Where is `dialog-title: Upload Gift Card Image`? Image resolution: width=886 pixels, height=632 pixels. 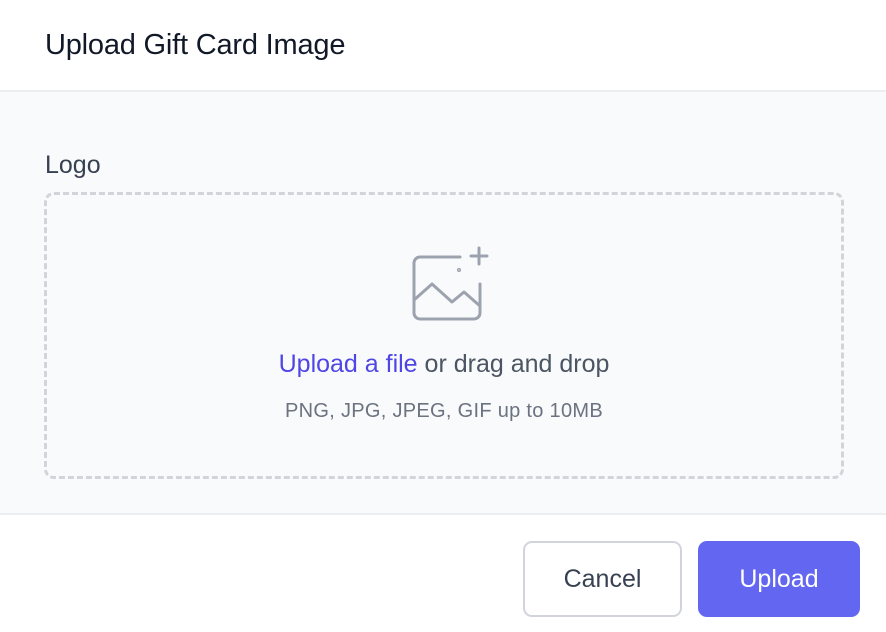 dialog-title: Upload Gift Card Image is located at coordinates (195, 45).